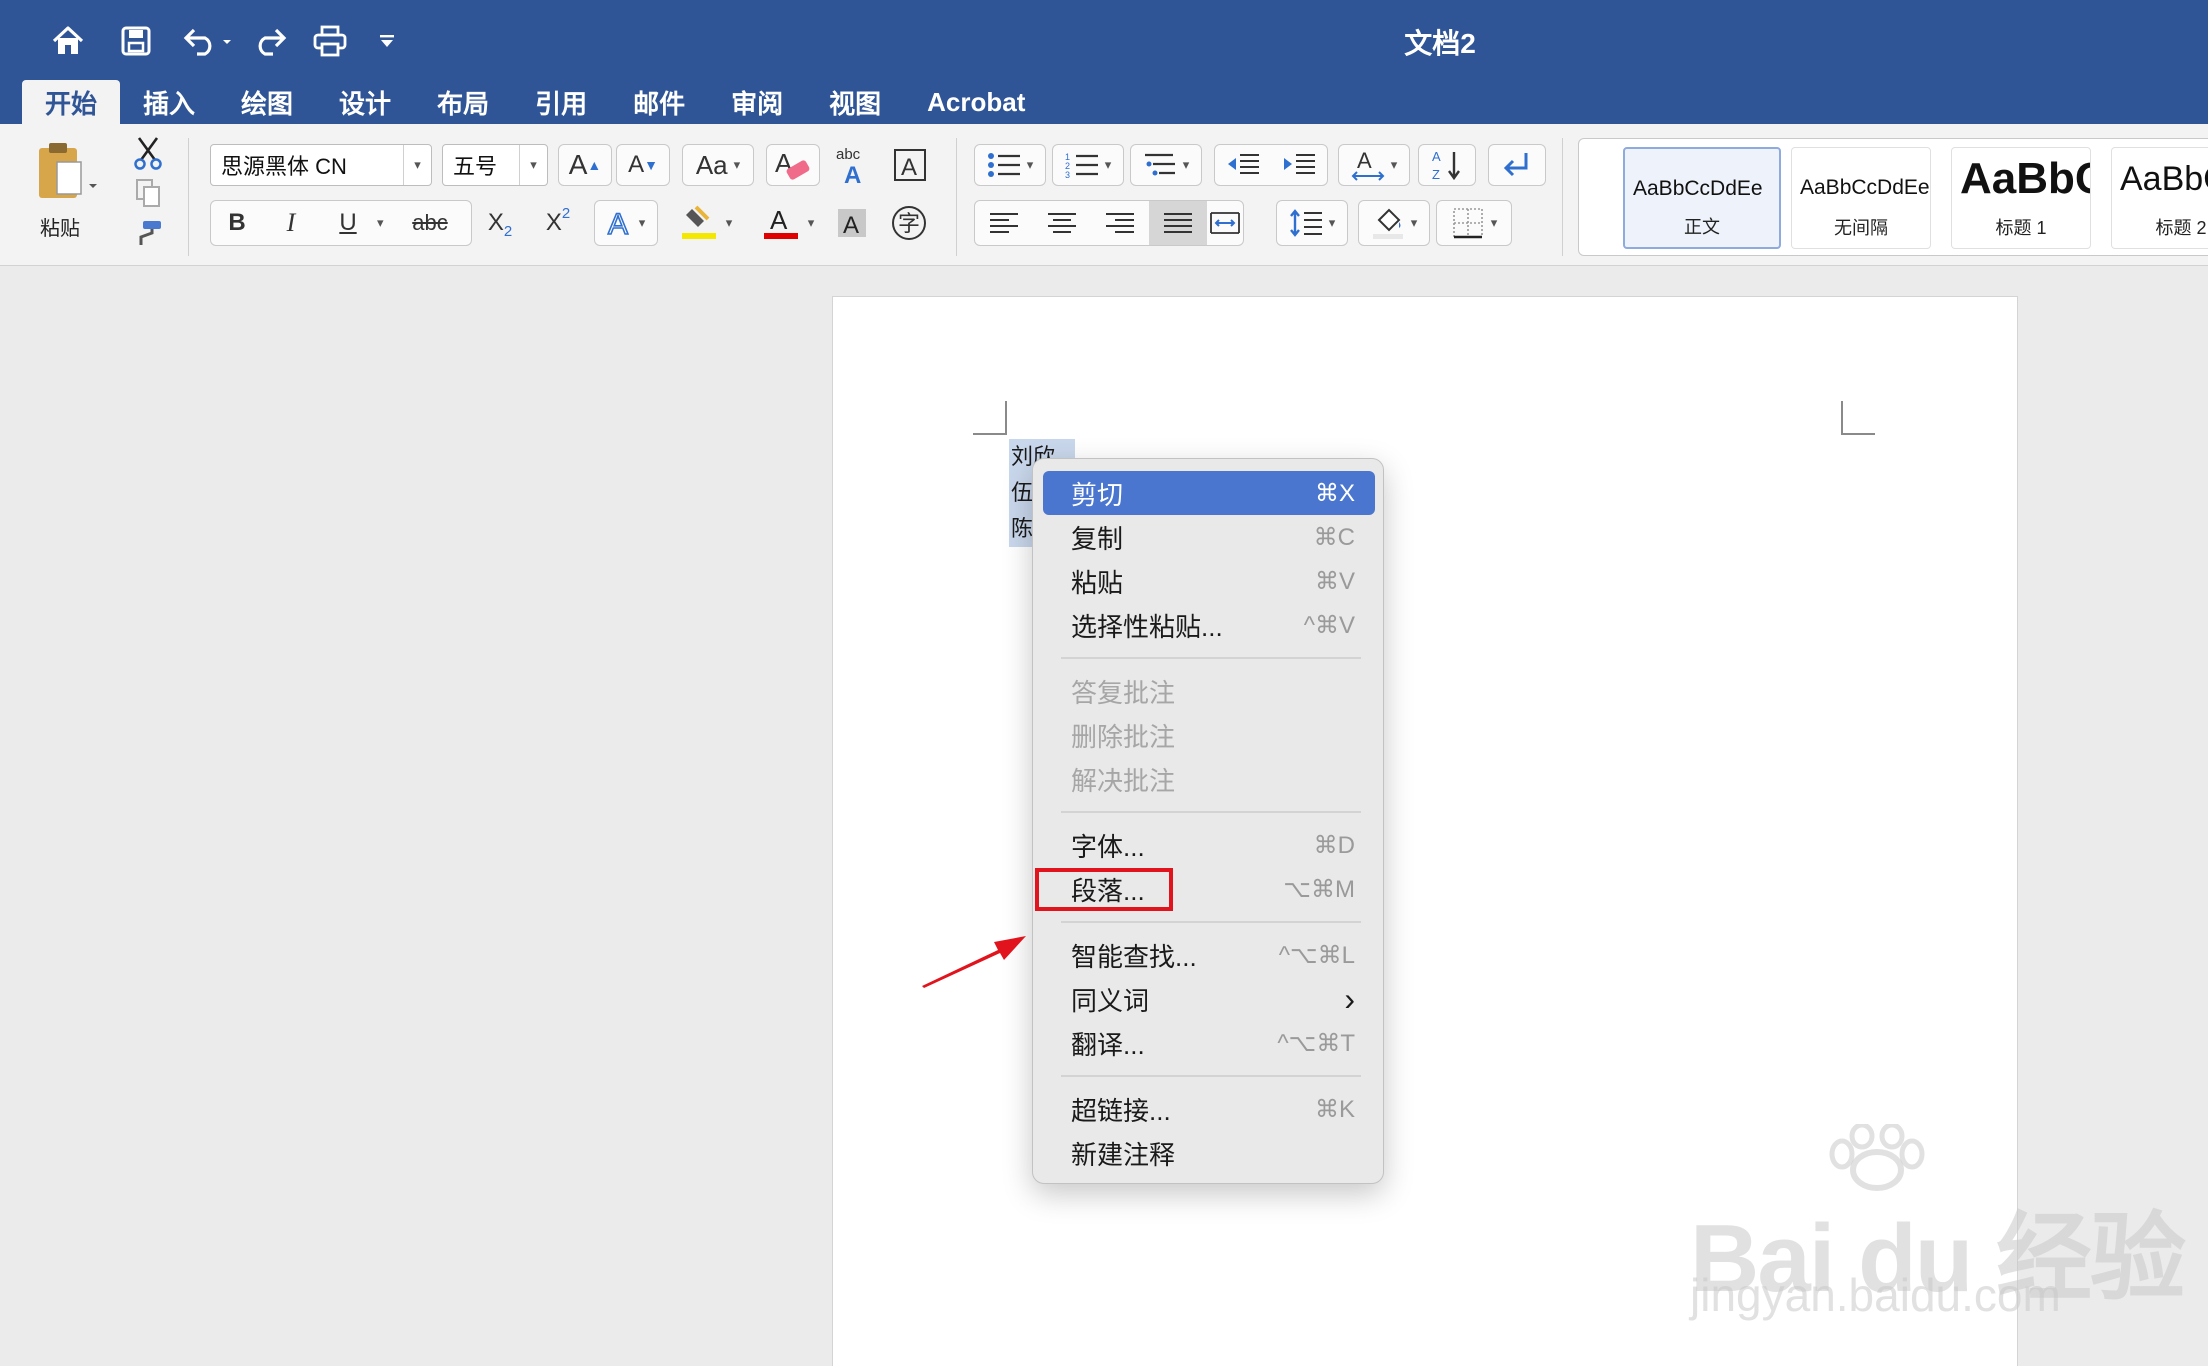 The height and width of the screenshot is (1366, 2208). What do you see at coordinates (1209, 1109) in the screenshot?
I see `menu-item-hyperlink: 超链接... ⌘K` at bounding box center [1209, 1109].